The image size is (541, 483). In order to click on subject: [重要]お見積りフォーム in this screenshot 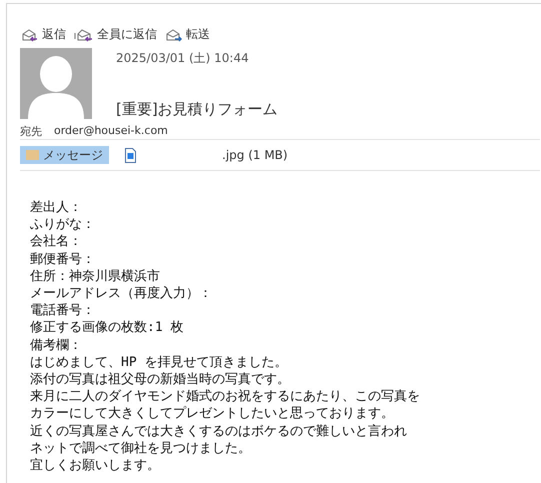, I will do `click(197, 109)`.